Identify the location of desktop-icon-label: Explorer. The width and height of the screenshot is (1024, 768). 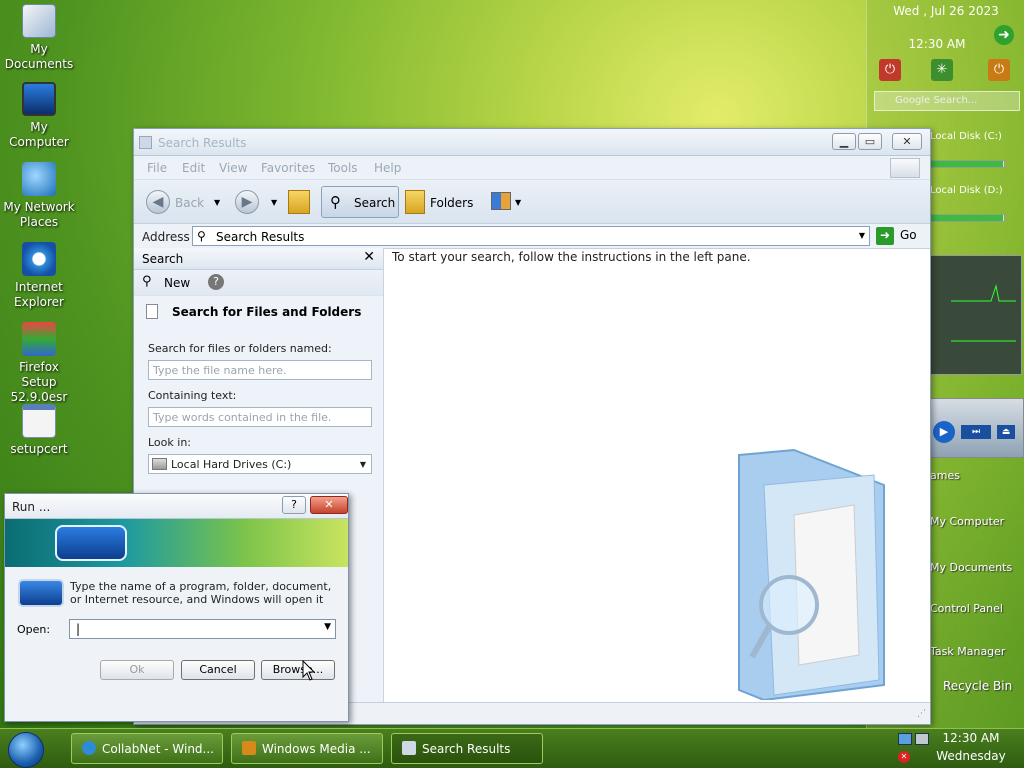
(39, 302).